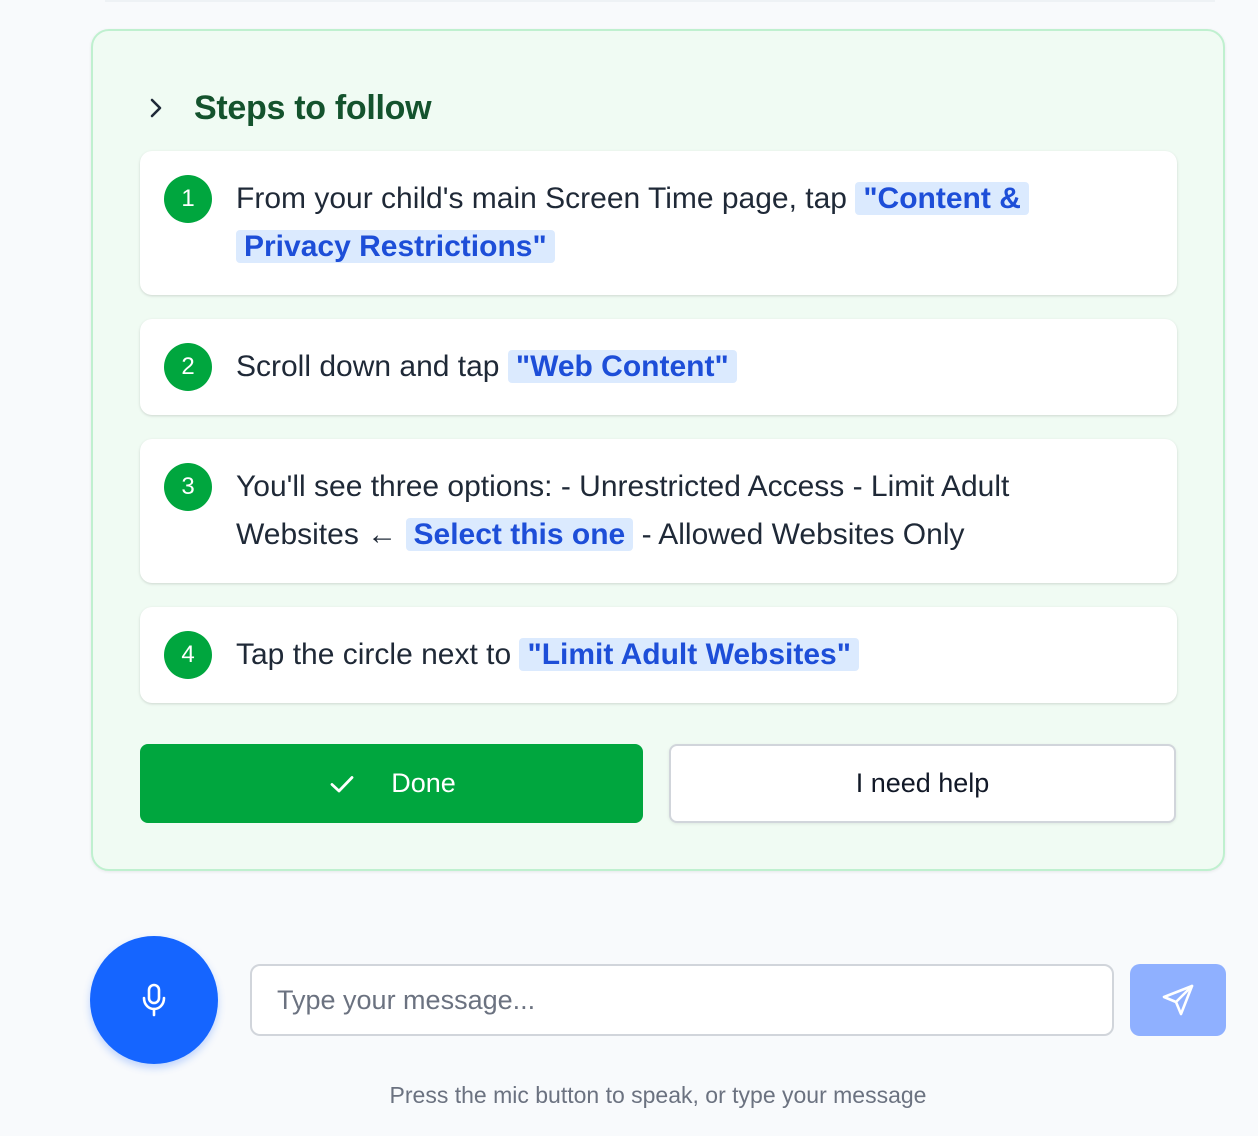  I want to click on chevron-right-icon, so click(156, 108).